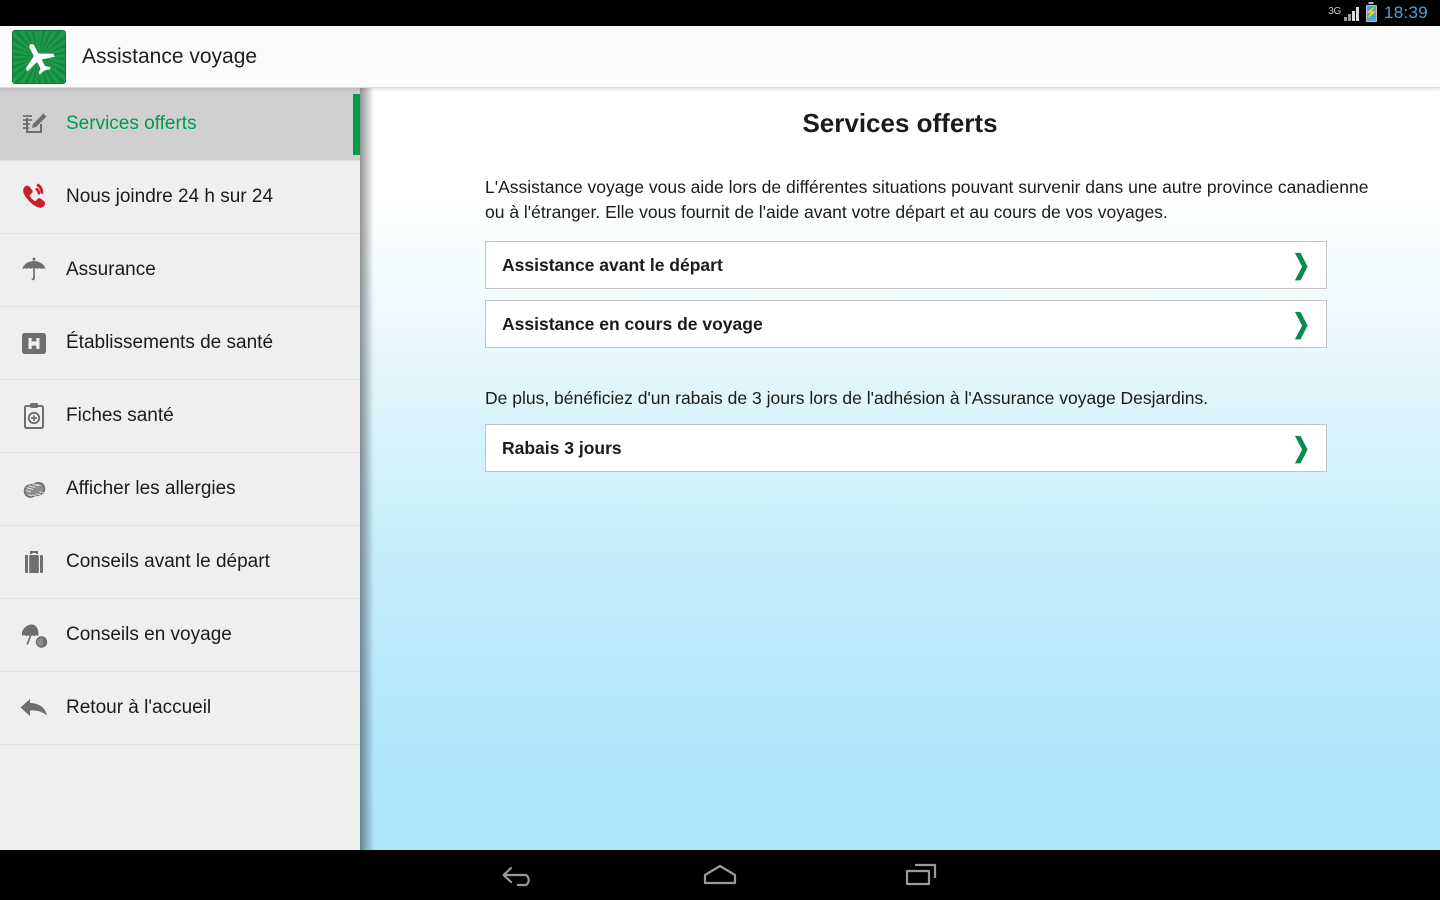  I want to click on sidebar-item-conseils-en-voyage: Conseils en voyage, so click(180, 635).